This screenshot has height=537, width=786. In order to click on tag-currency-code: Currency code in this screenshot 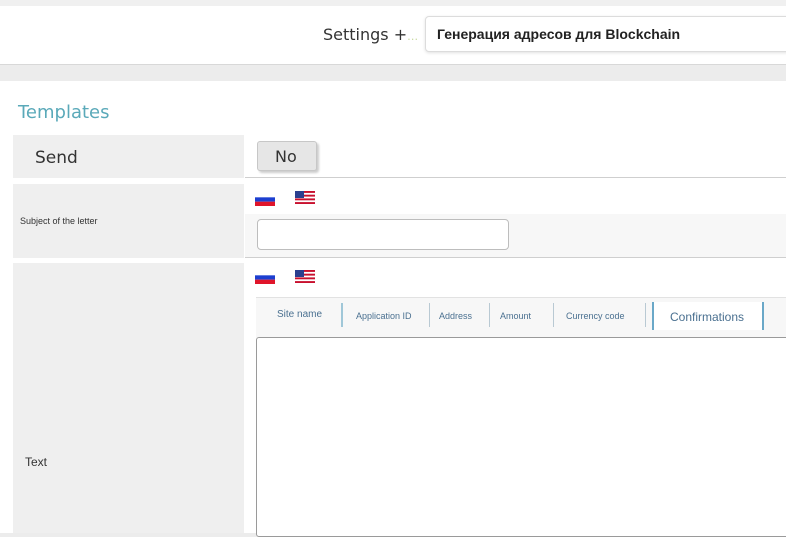, I will do `click(595, 316)`.